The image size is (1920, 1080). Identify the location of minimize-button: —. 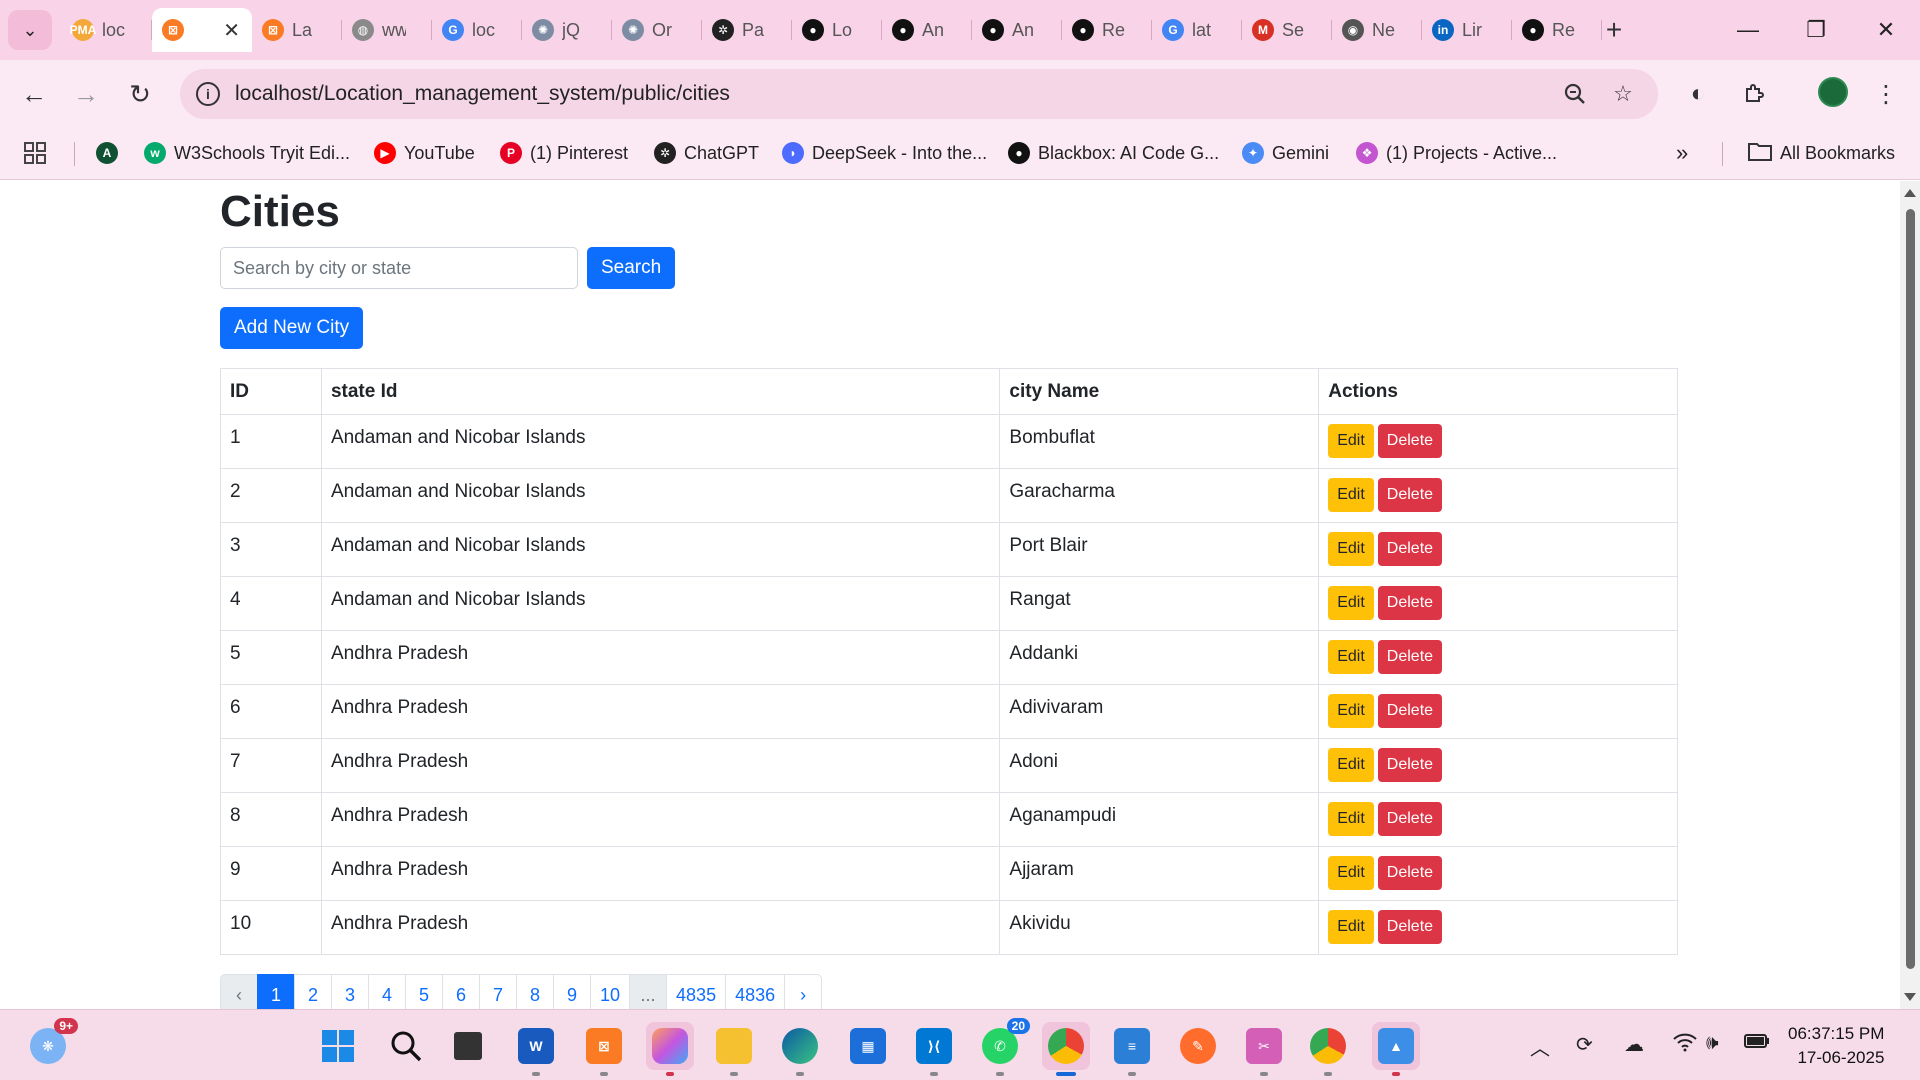
(1748, 30).